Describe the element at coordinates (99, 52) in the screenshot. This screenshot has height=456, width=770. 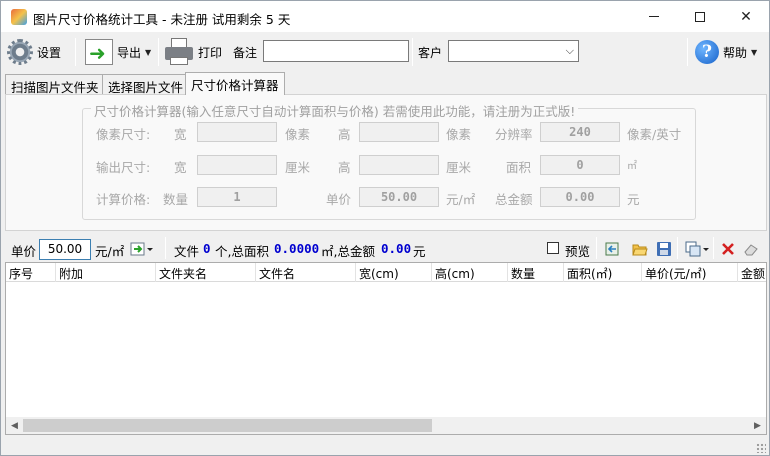
I see `export-icon` at that location.